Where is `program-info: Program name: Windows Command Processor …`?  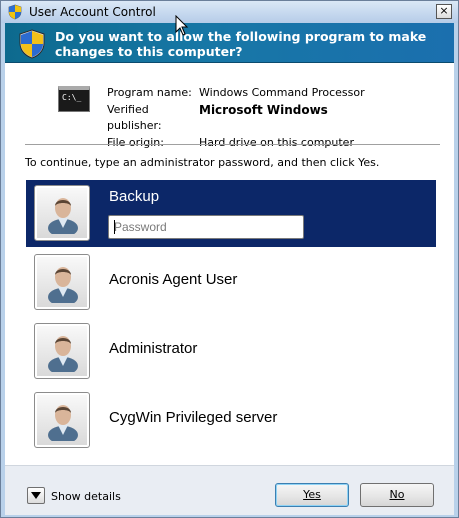 program-info: Program name: Windows Command Processor … is located at coordinates (236, 118).